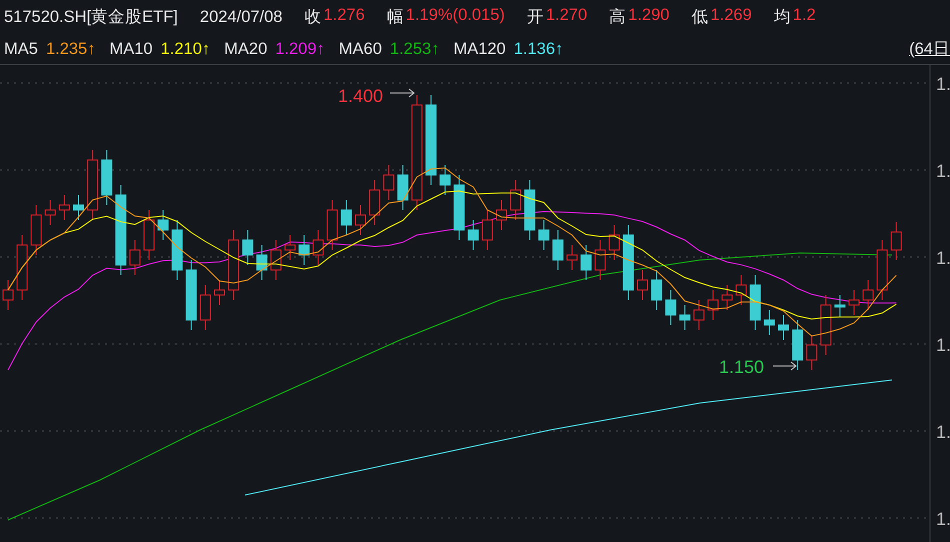 The image size is (950, 542). I want to click on ma-legend-value: 1.136↑, so click(539, 49).